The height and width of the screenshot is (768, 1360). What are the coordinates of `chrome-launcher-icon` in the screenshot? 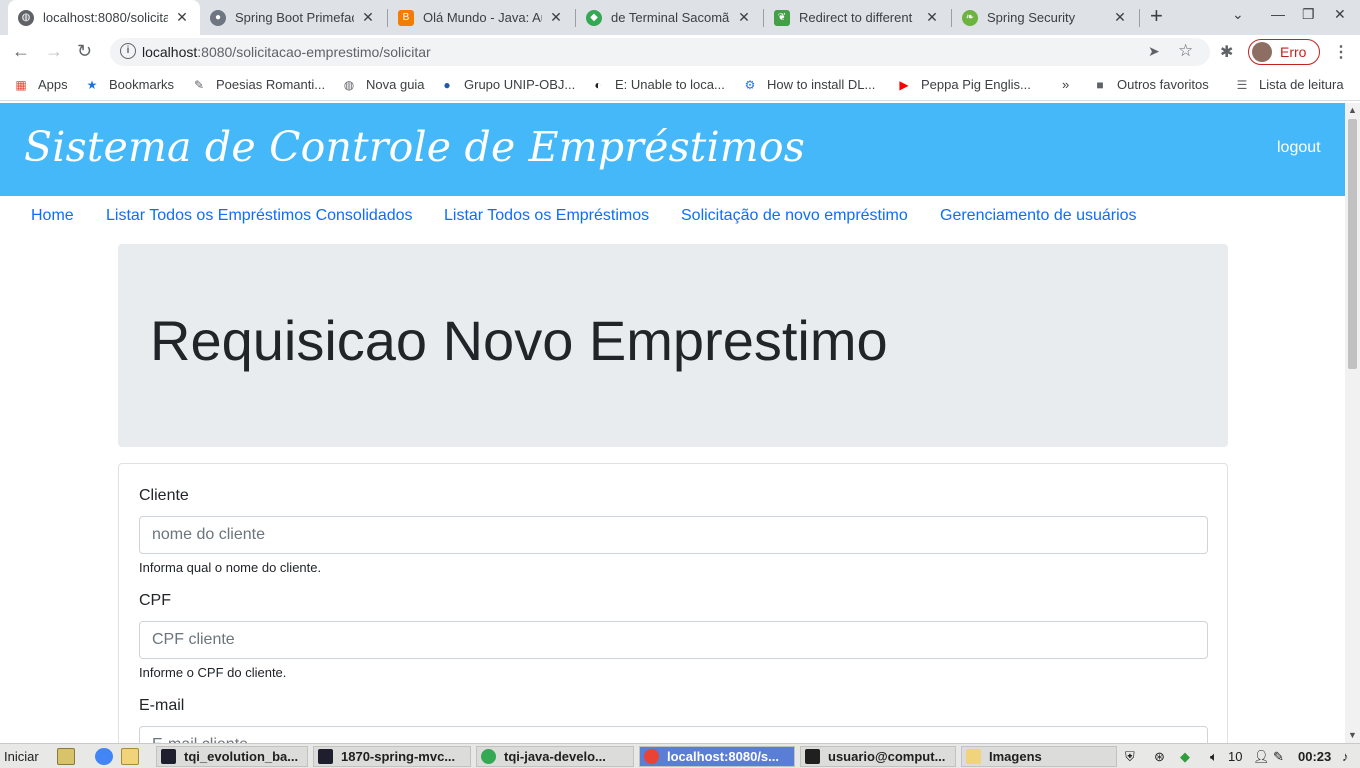 It's located at (104, 756).